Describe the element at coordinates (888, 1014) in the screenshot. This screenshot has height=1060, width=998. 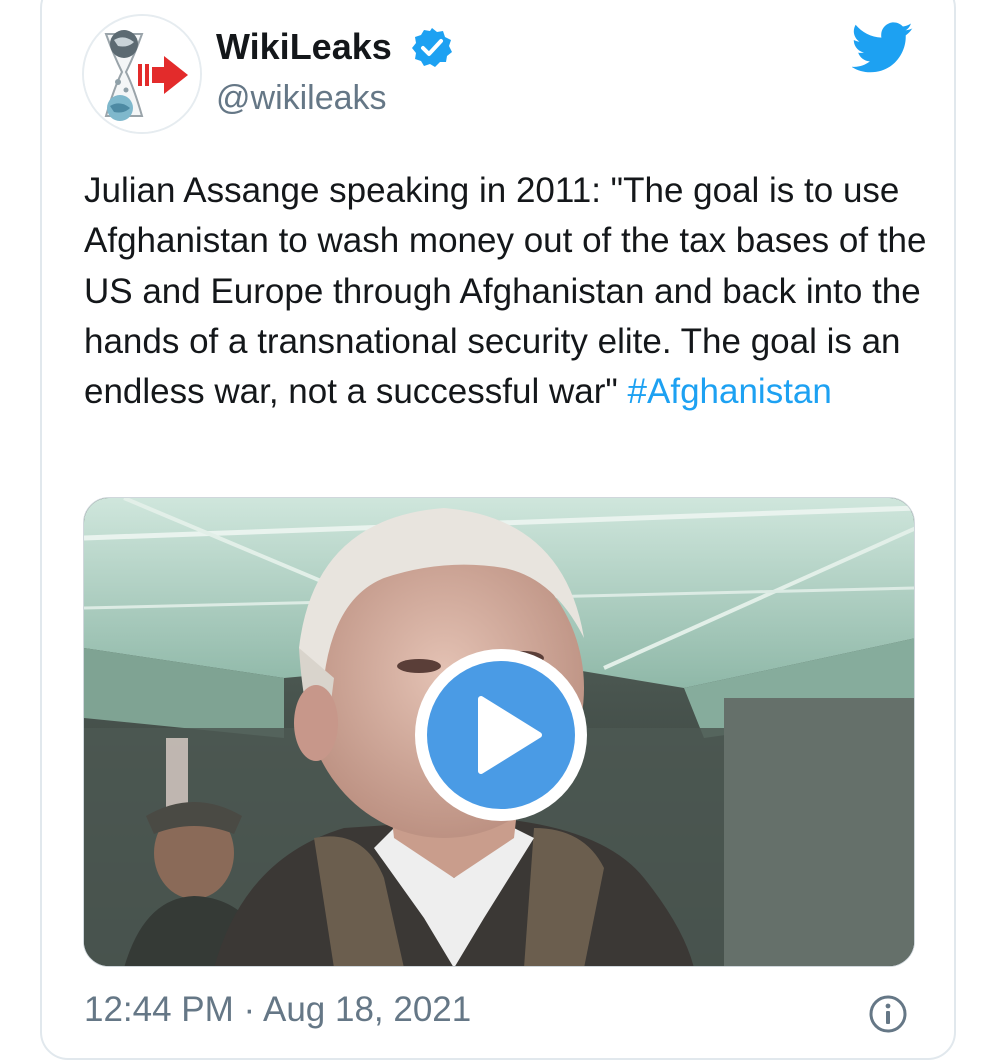
I see `info-icon` at that location.